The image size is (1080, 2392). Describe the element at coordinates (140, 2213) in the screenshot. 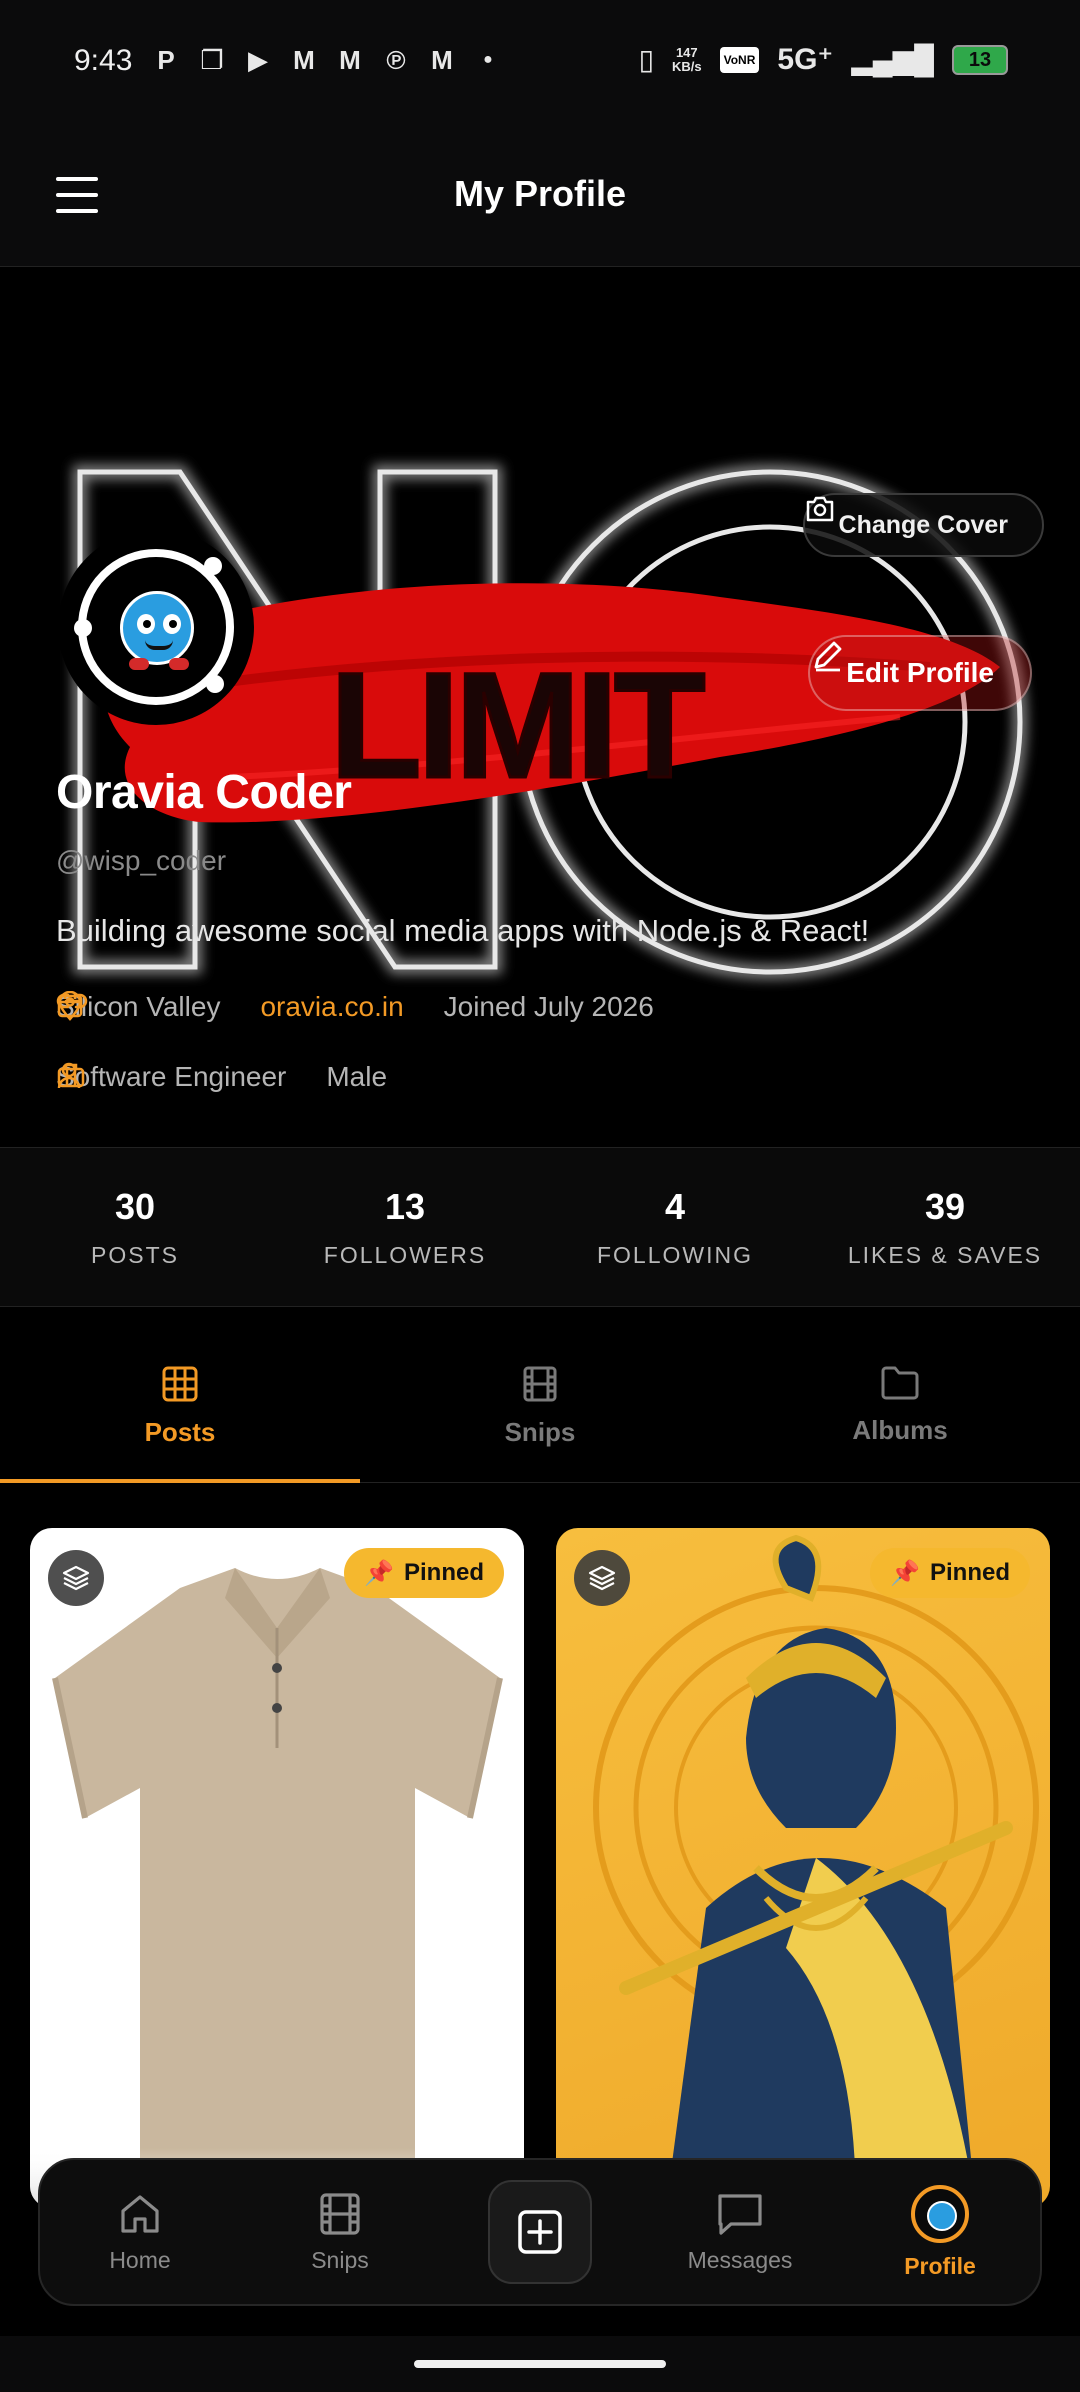

I see `home-icon` at that location.